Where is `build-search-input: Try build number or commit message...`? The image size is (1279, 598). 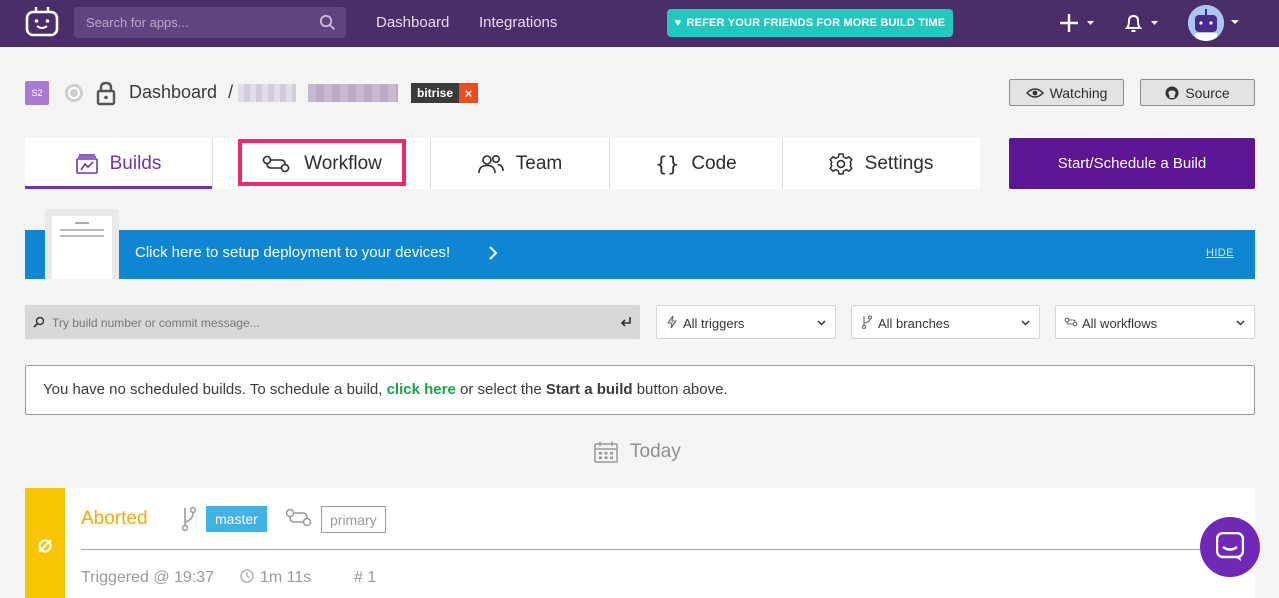 build-search-input: Try build number or commit message... is located at coordinates (332, 322).